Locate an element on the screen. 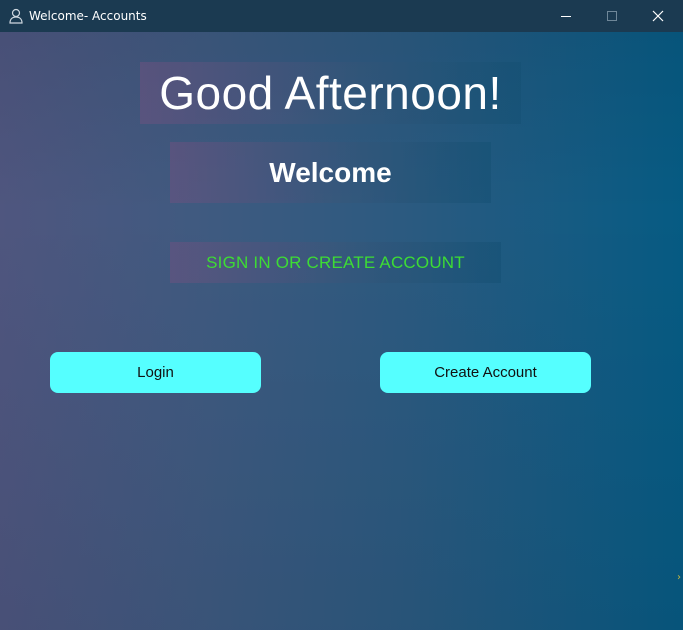 Image resolution: width=683 pixels, height=630 pixels. minimize-button is located at coordinates (566, 16).